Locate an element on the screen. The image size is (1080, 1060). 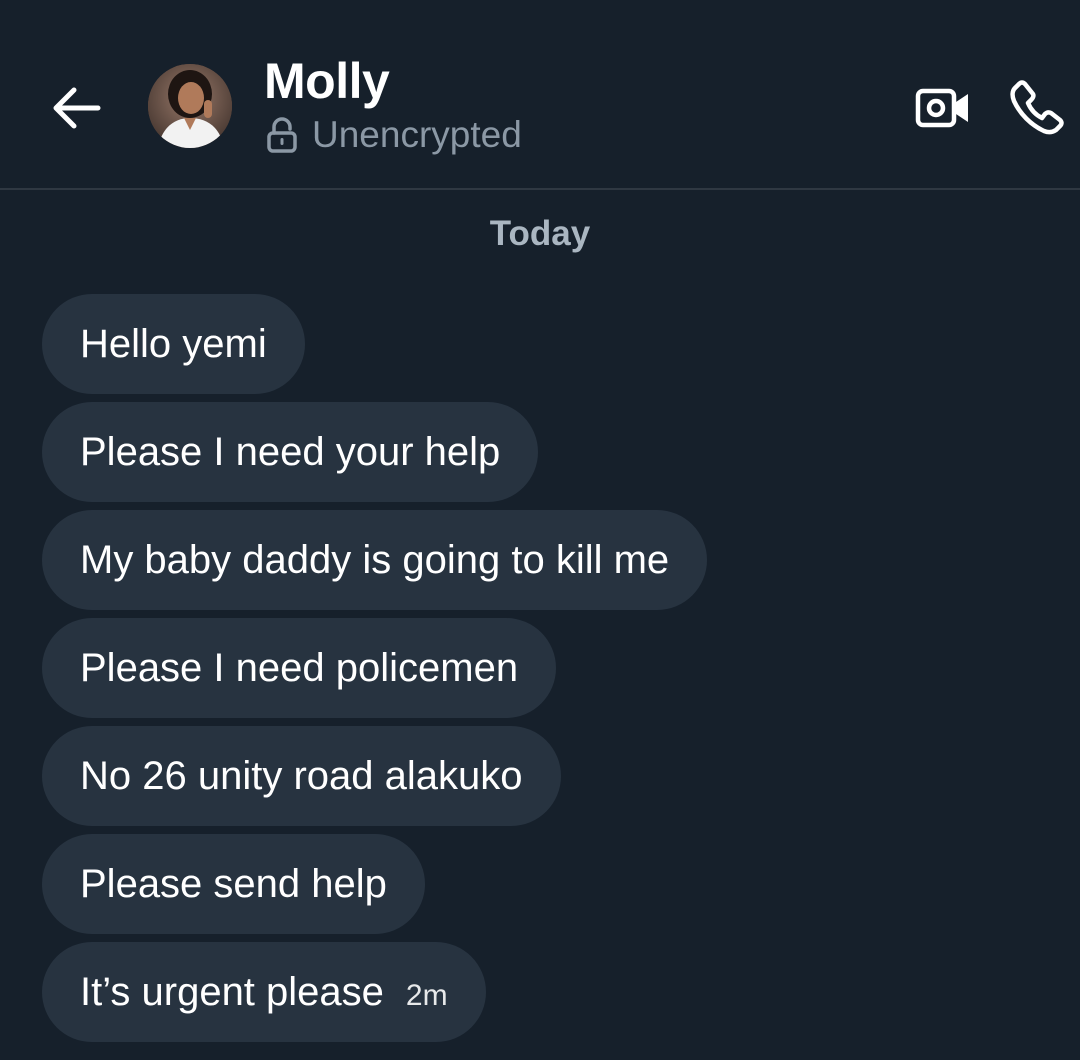
contact-name: Molly is located at coordinates (327, 81).